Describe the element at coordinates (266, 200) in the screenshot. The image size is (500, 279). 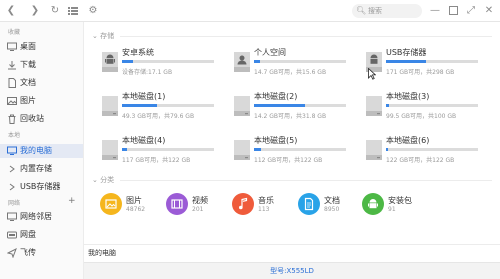
I see `category-name: 音乐` at that location.